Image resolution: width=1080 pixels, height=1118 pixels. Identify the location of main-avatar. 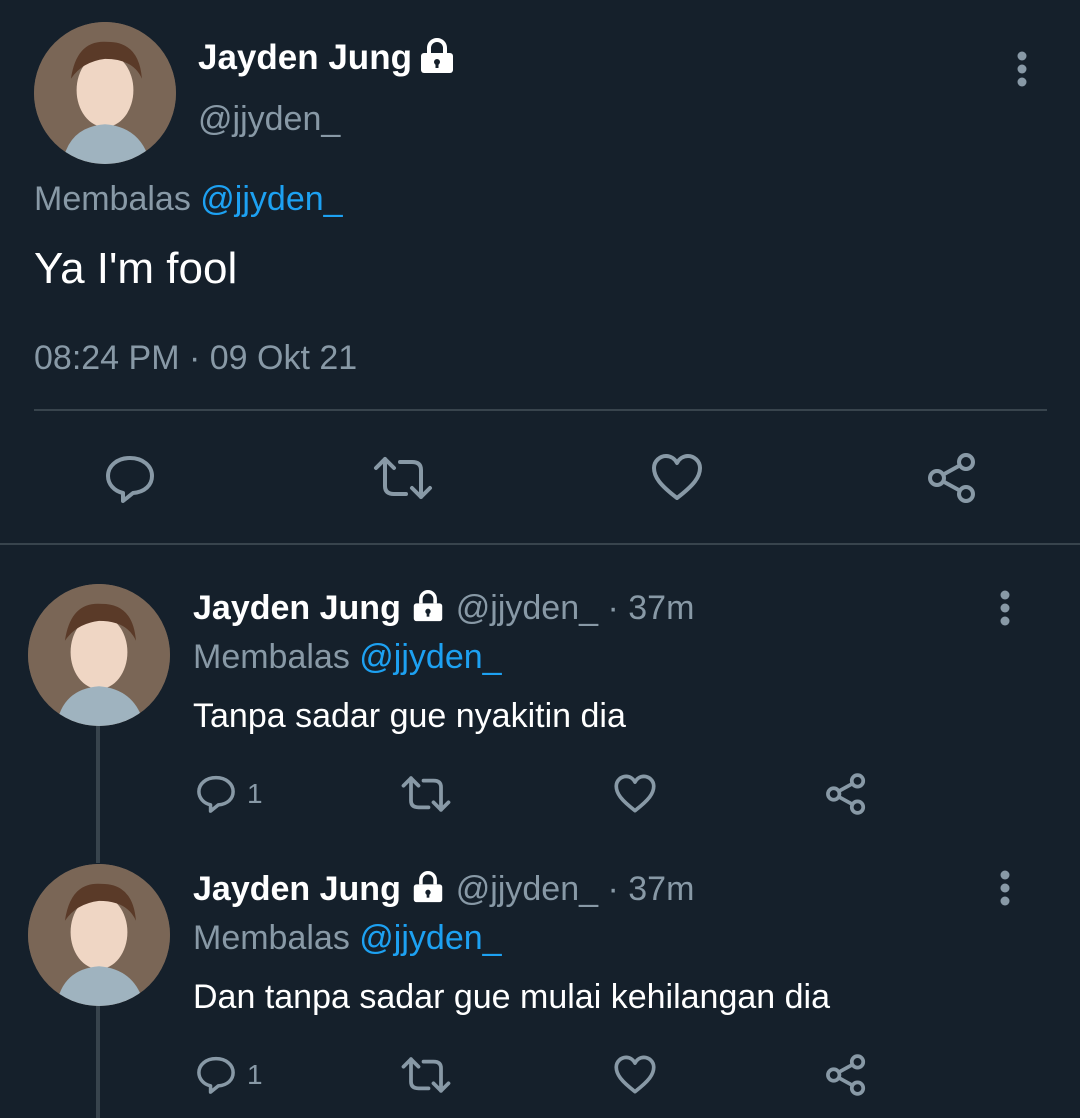
(105, 93).